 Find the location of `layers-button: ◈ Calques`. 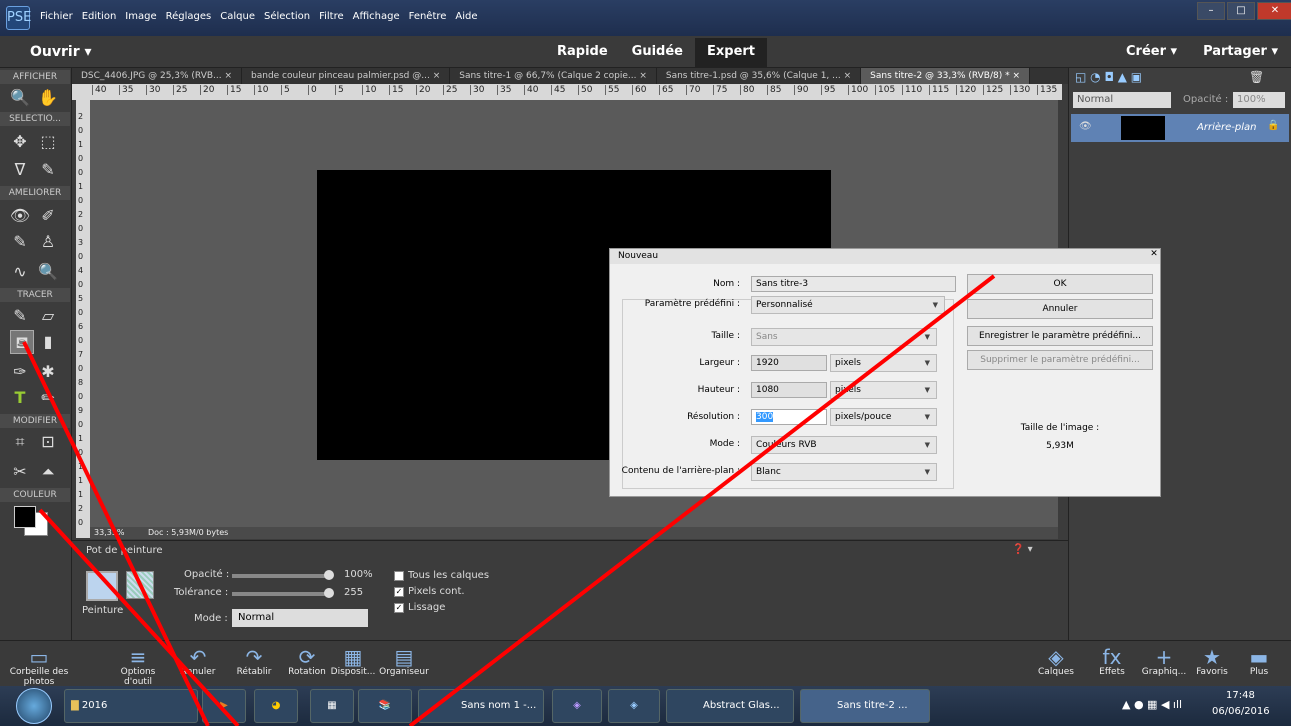

layers-button: ◈ Calques is located at coordinates (1056, 661).